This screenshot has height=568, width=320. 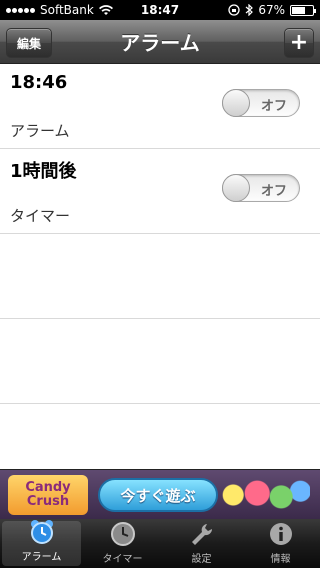 I want to click on rotation-lock-icon, so click(x=234, y=10).